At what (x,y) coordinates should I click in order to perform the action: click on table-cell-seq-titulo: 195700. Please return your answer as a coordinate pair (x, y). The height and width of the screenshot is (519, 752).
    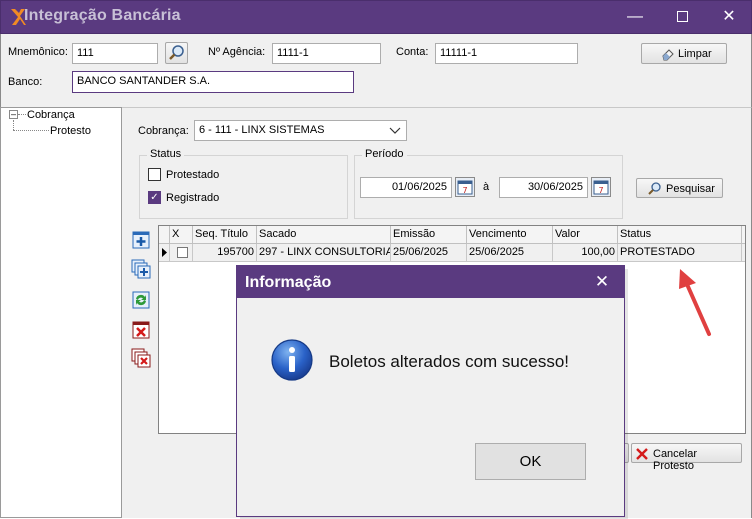
    Looking at the image, I should click on (225, 253).